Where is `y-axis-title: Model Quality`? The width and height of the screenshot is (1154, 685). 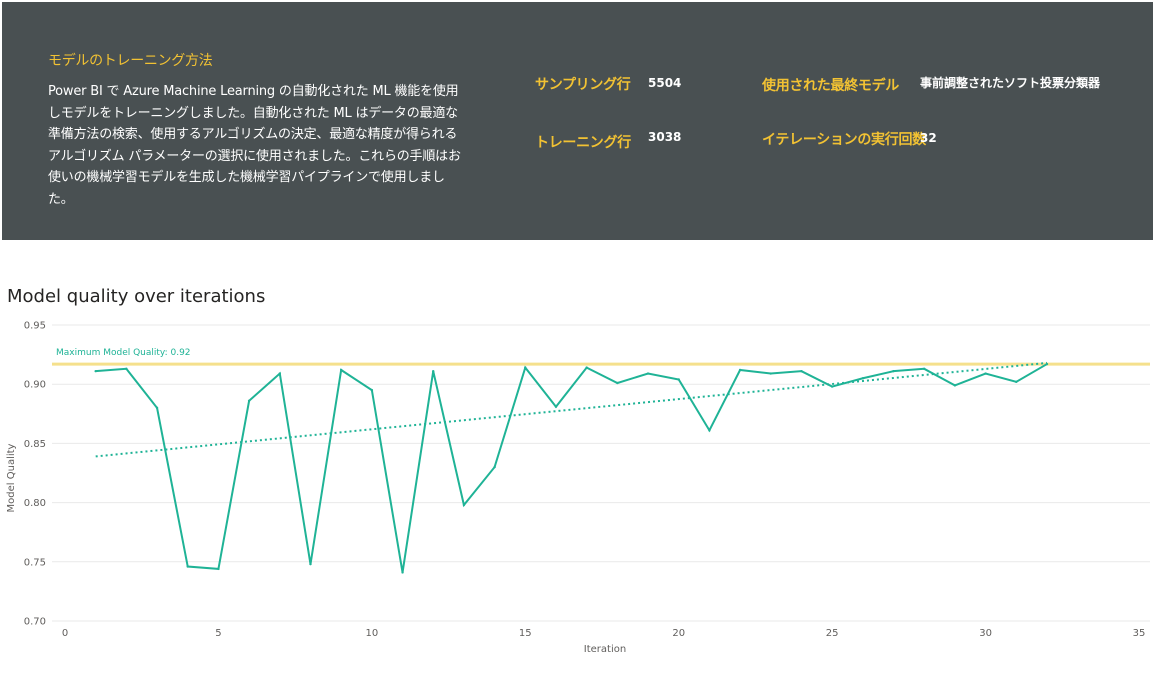
y-axis-title: Model Quality is located at coordinates (11, 477).